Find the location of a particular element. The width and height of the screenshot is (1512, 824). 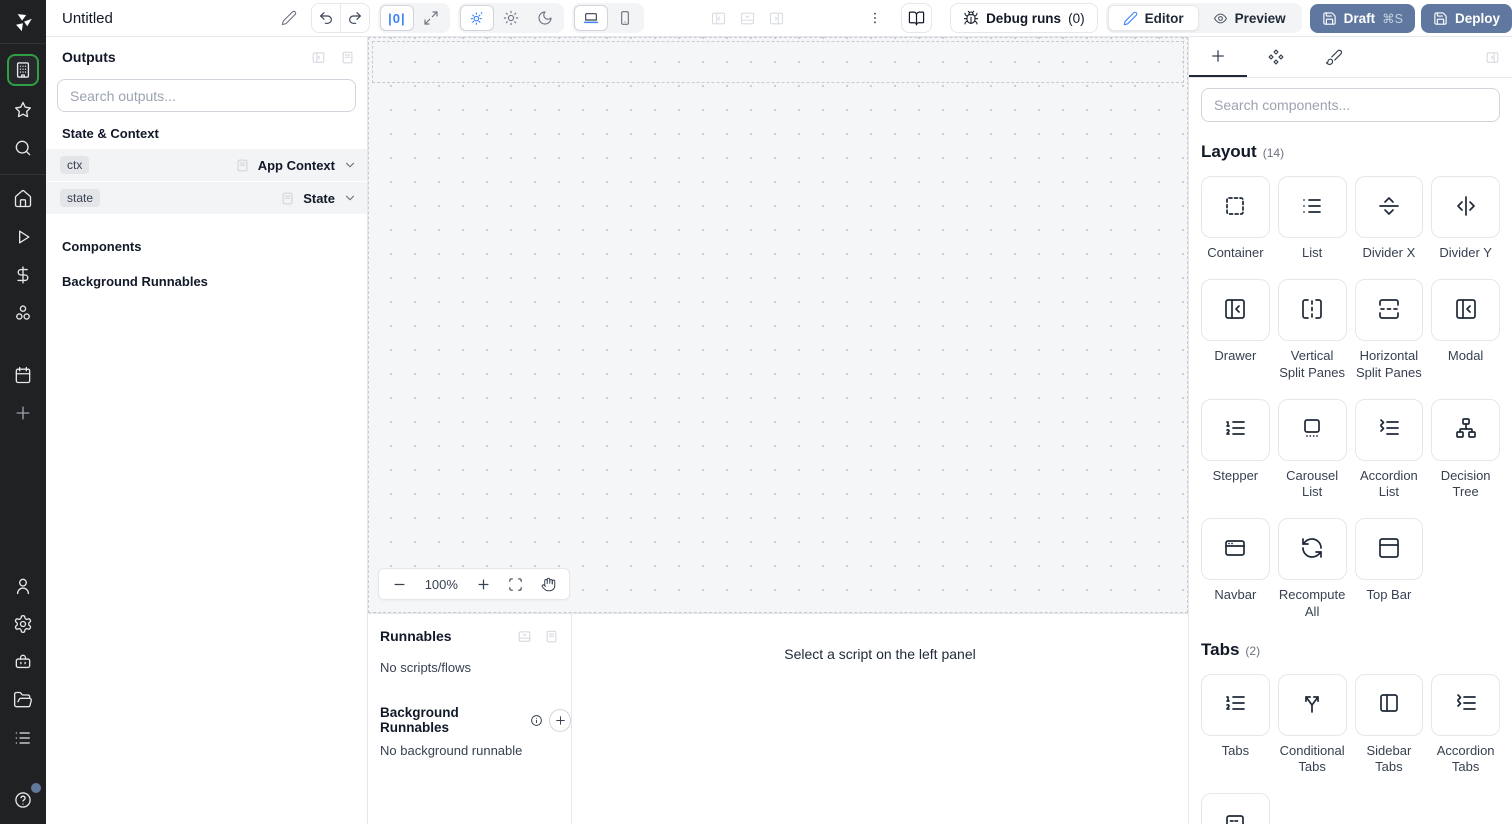

smartphone-icon is located at coordinates (625, 18).